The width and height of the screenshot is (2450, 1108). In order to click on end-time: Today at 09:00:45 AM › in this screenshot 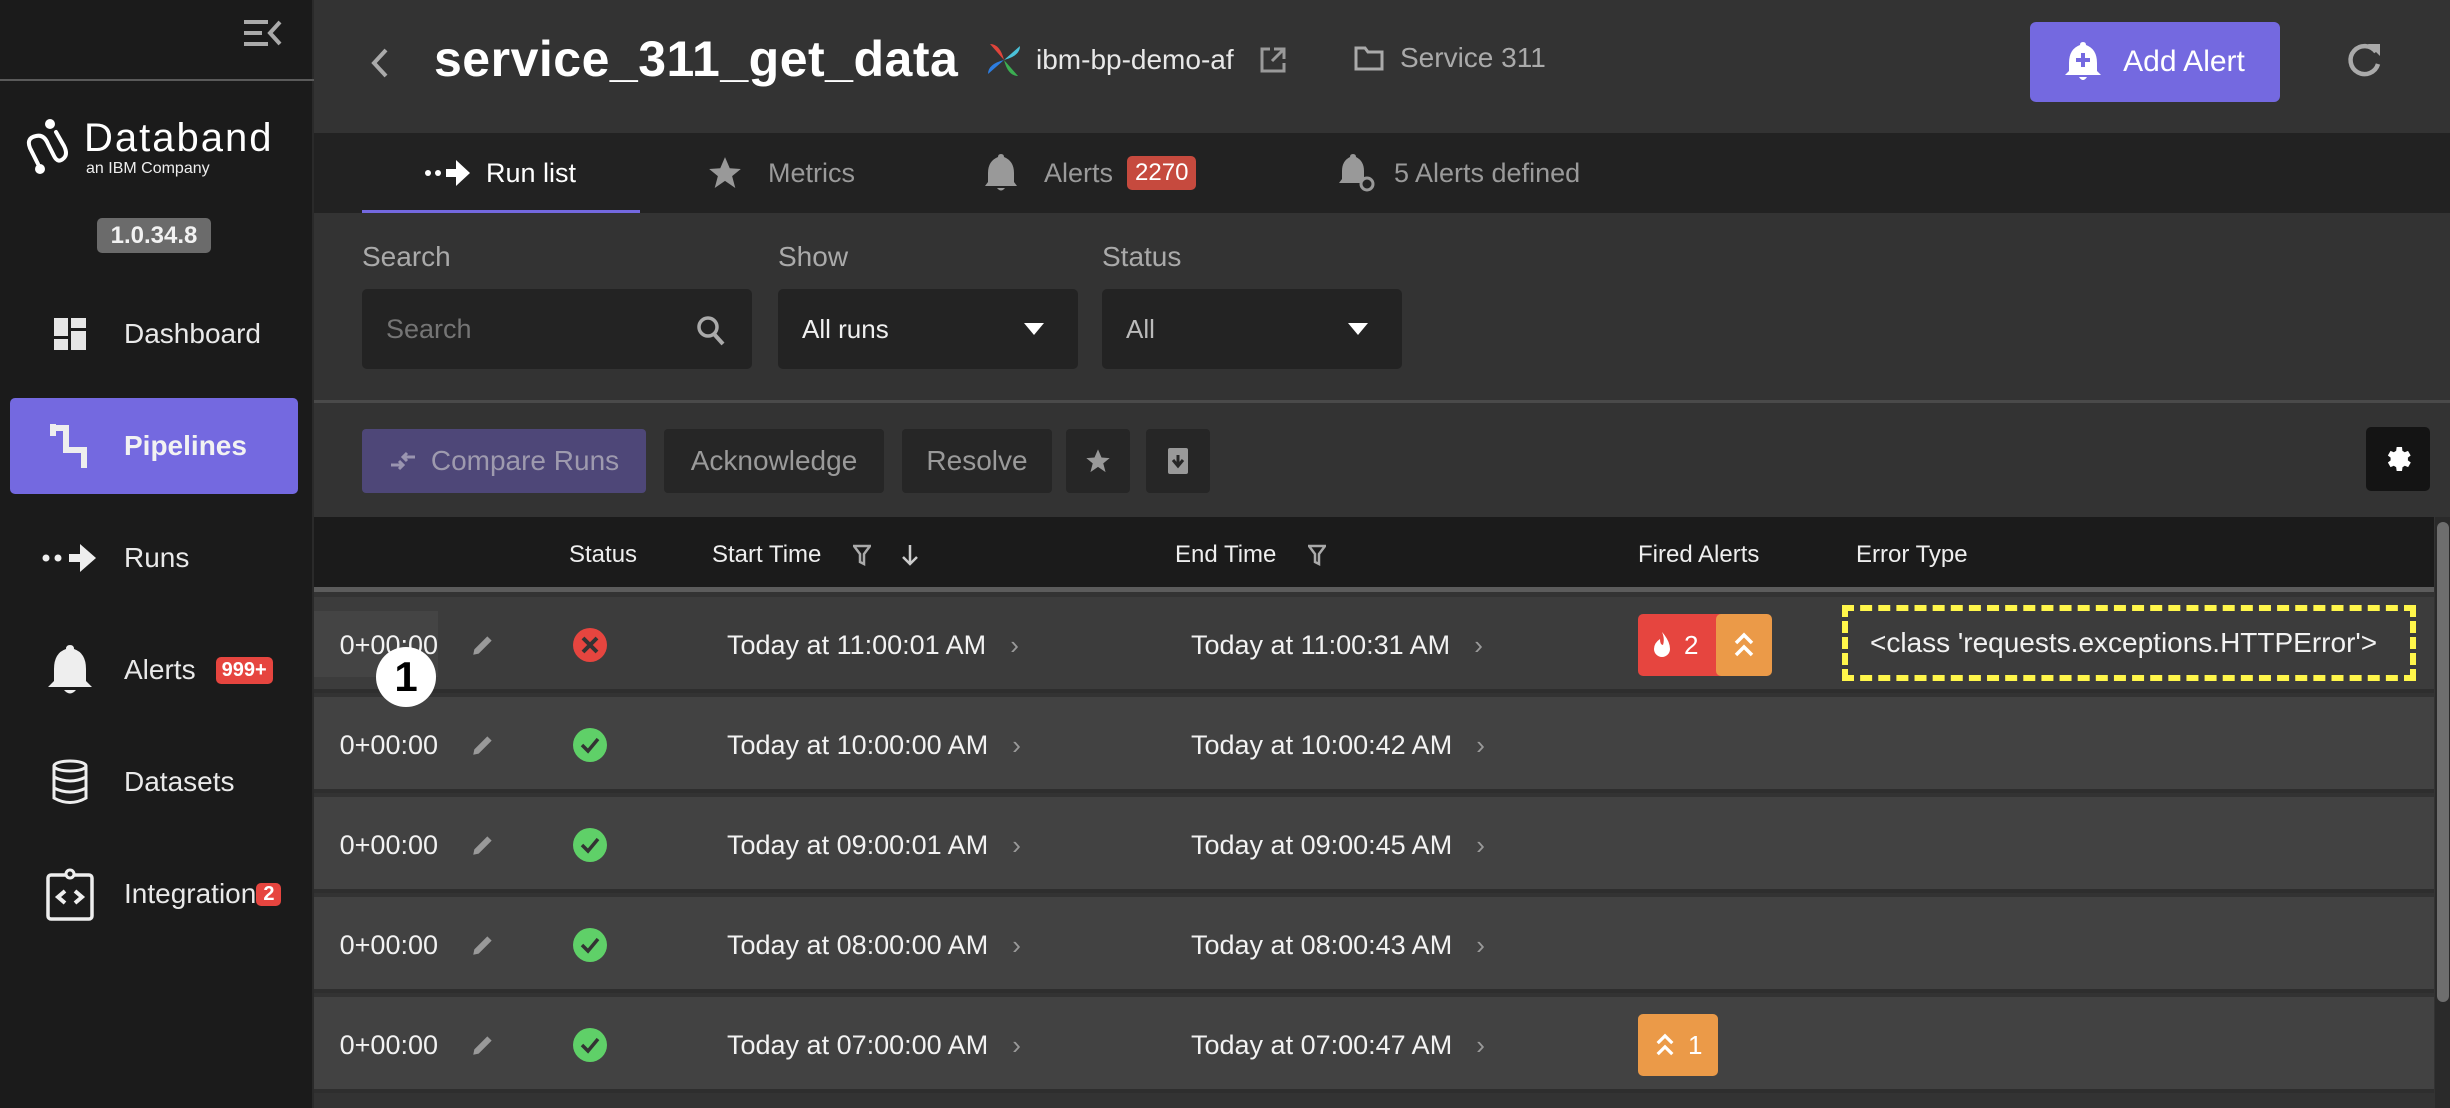, I will do `click(1338, 845)`.